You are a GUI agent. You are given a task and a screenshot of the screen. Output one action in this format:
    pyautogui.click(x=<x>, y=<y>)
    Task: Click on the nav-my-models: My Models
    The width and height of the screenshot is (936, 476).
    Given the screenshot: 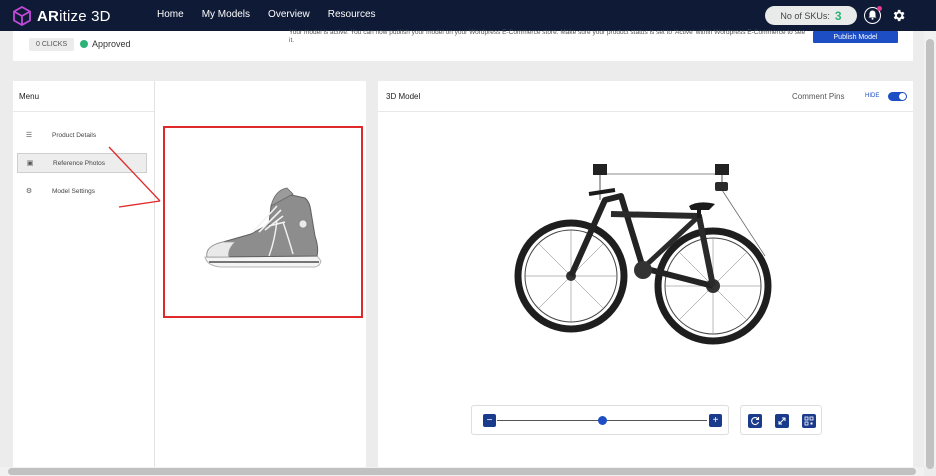 What is the action you would take?
    pyautogui.click(x=226, y=14)
    